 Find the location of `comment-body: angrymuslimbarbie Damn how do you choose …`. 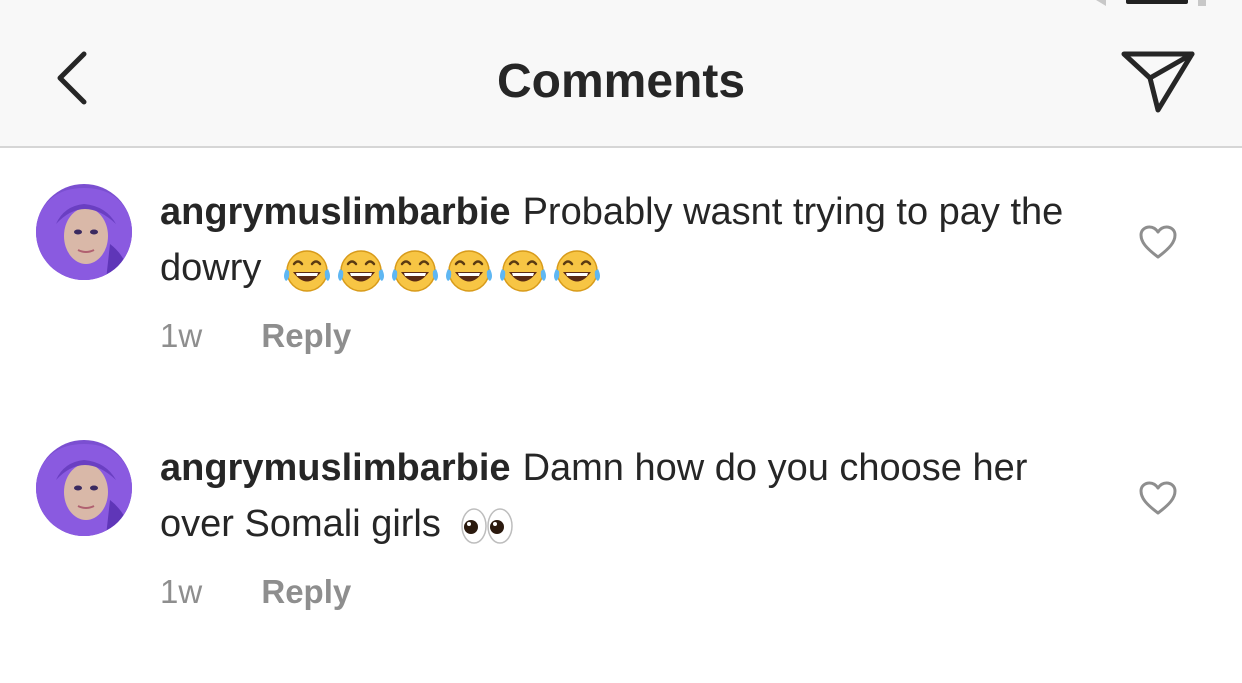

comment-body: angrymuslimbarbie Damn how do you choose … is located at coordinates (620, 496).